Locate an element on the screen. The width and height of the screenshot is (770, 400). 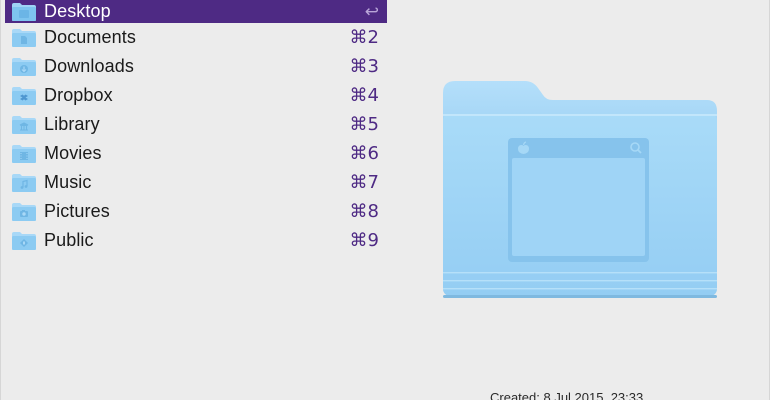
result-label: Documents is located at coordinates (90, 37).